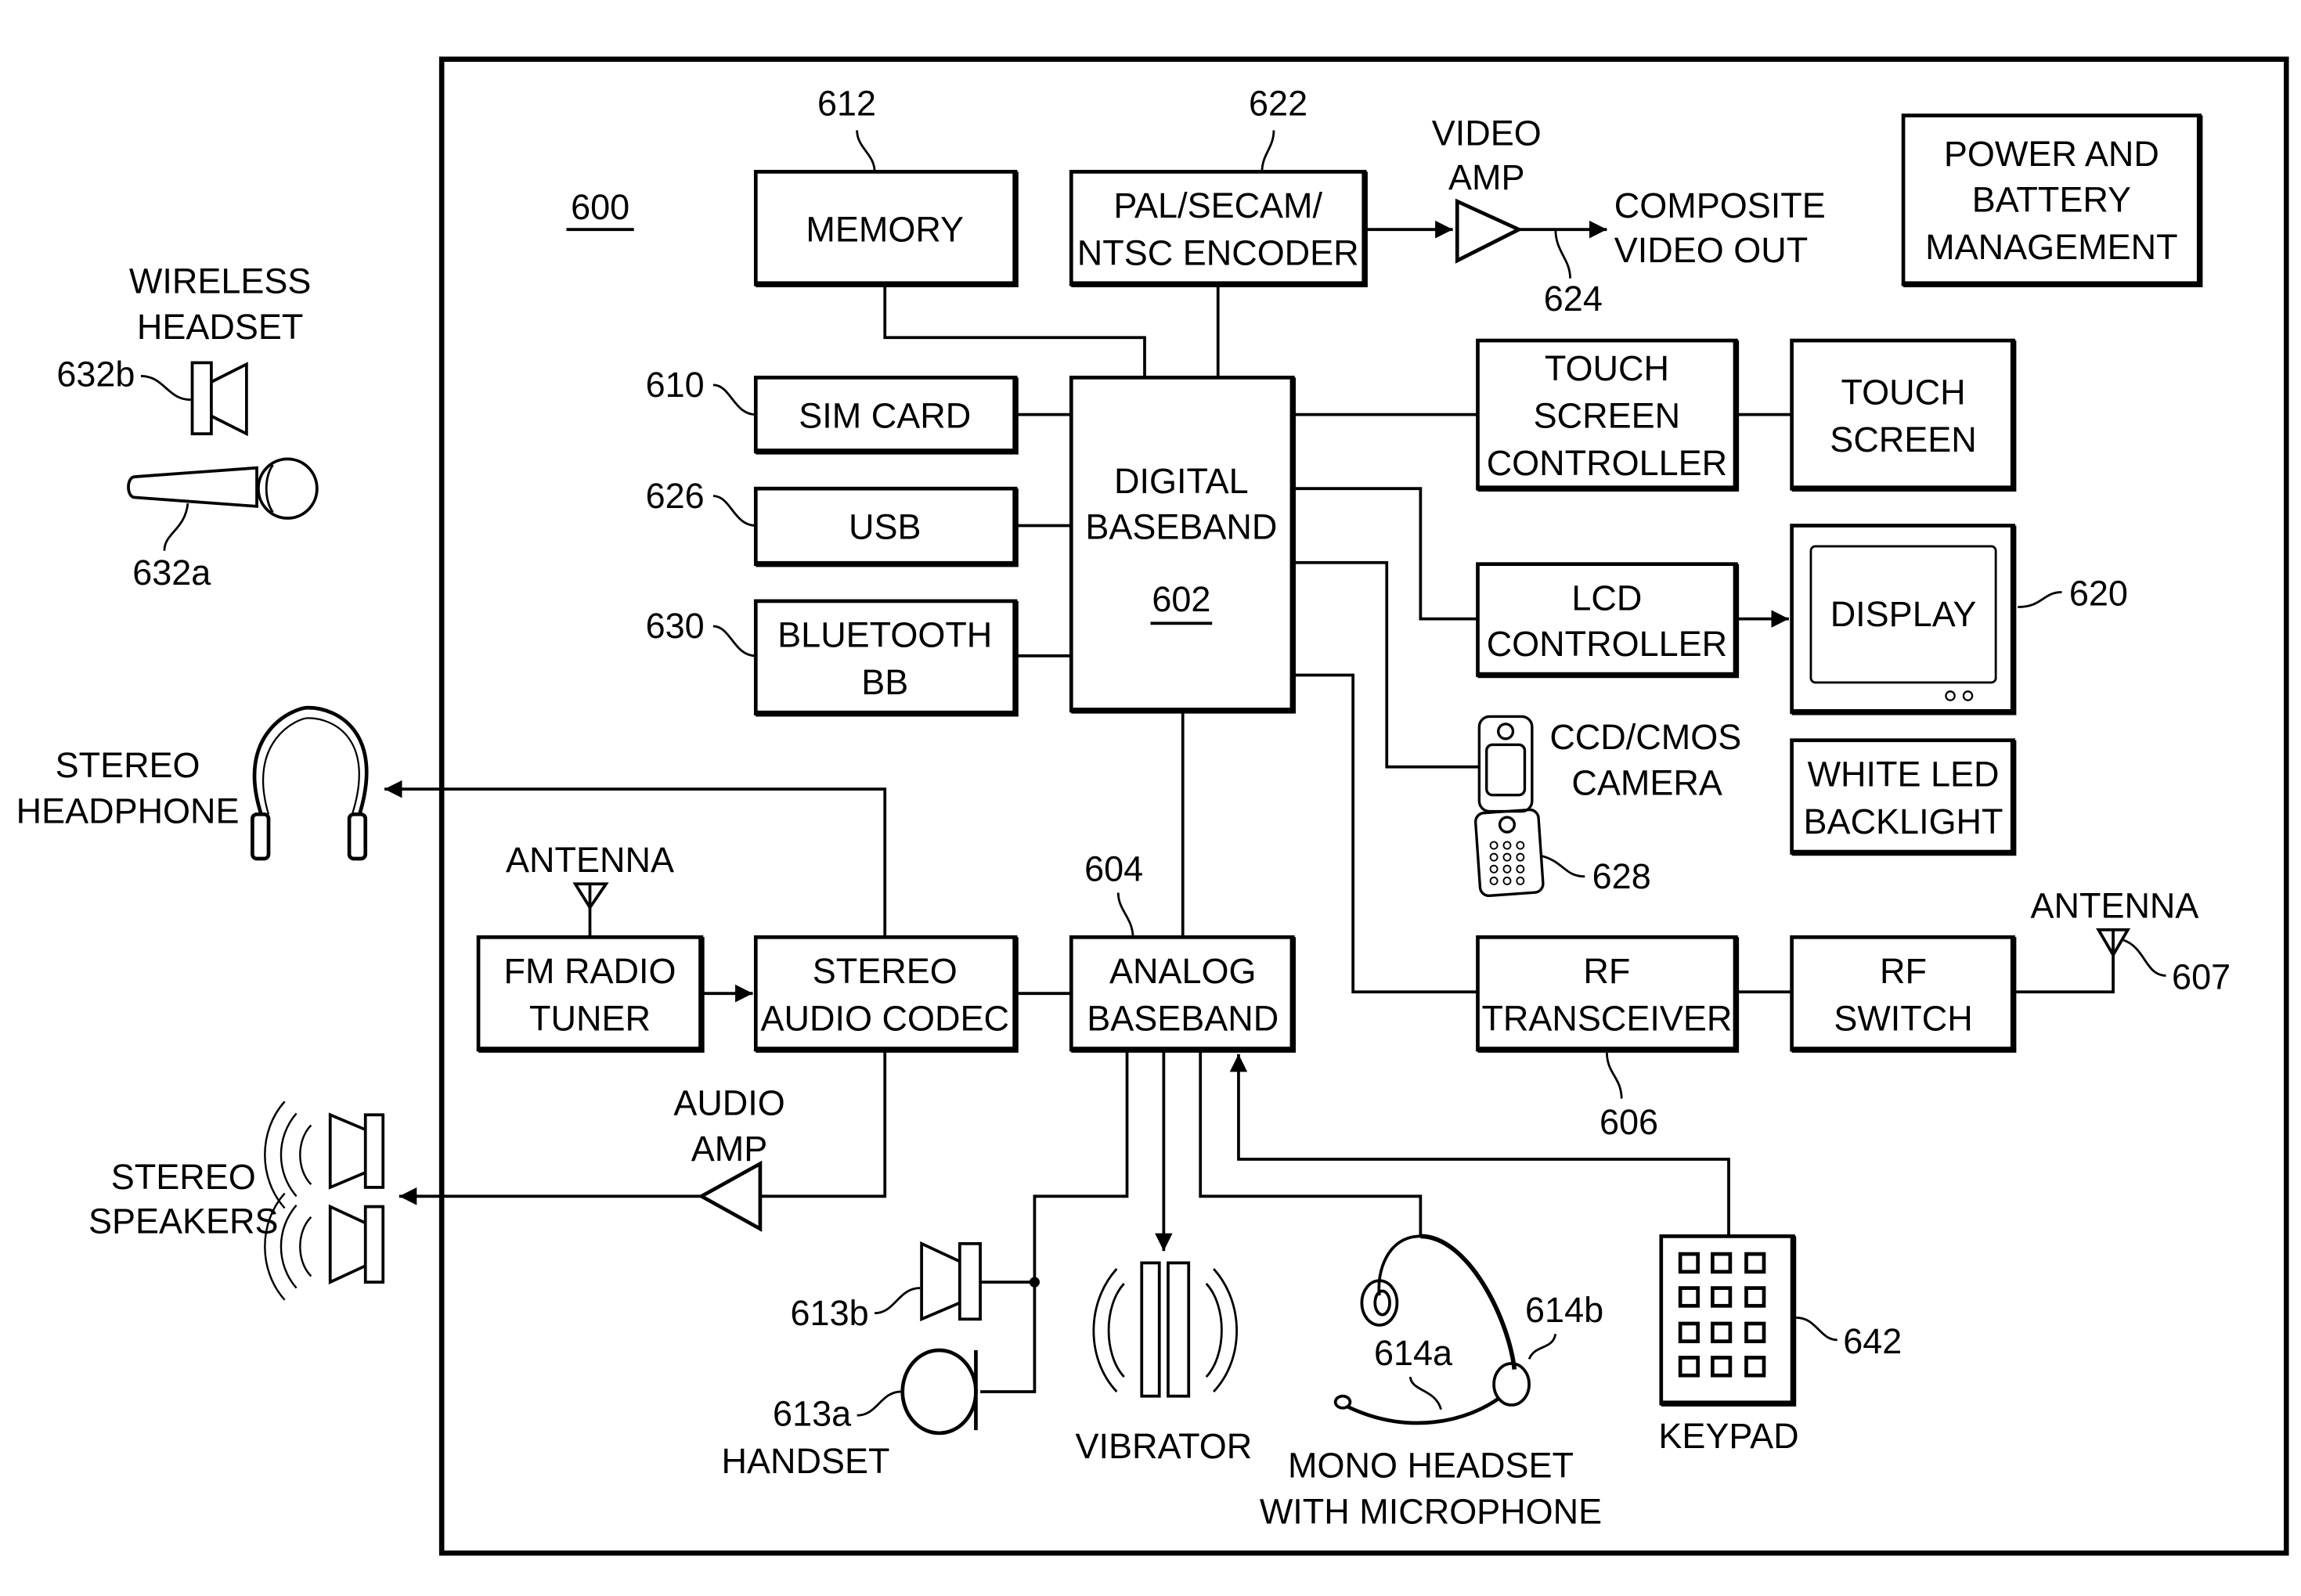 The image size is (2301, 1596). I want to click on block-touch-screen: TOUCH SCREEN, so click(1903, 415).